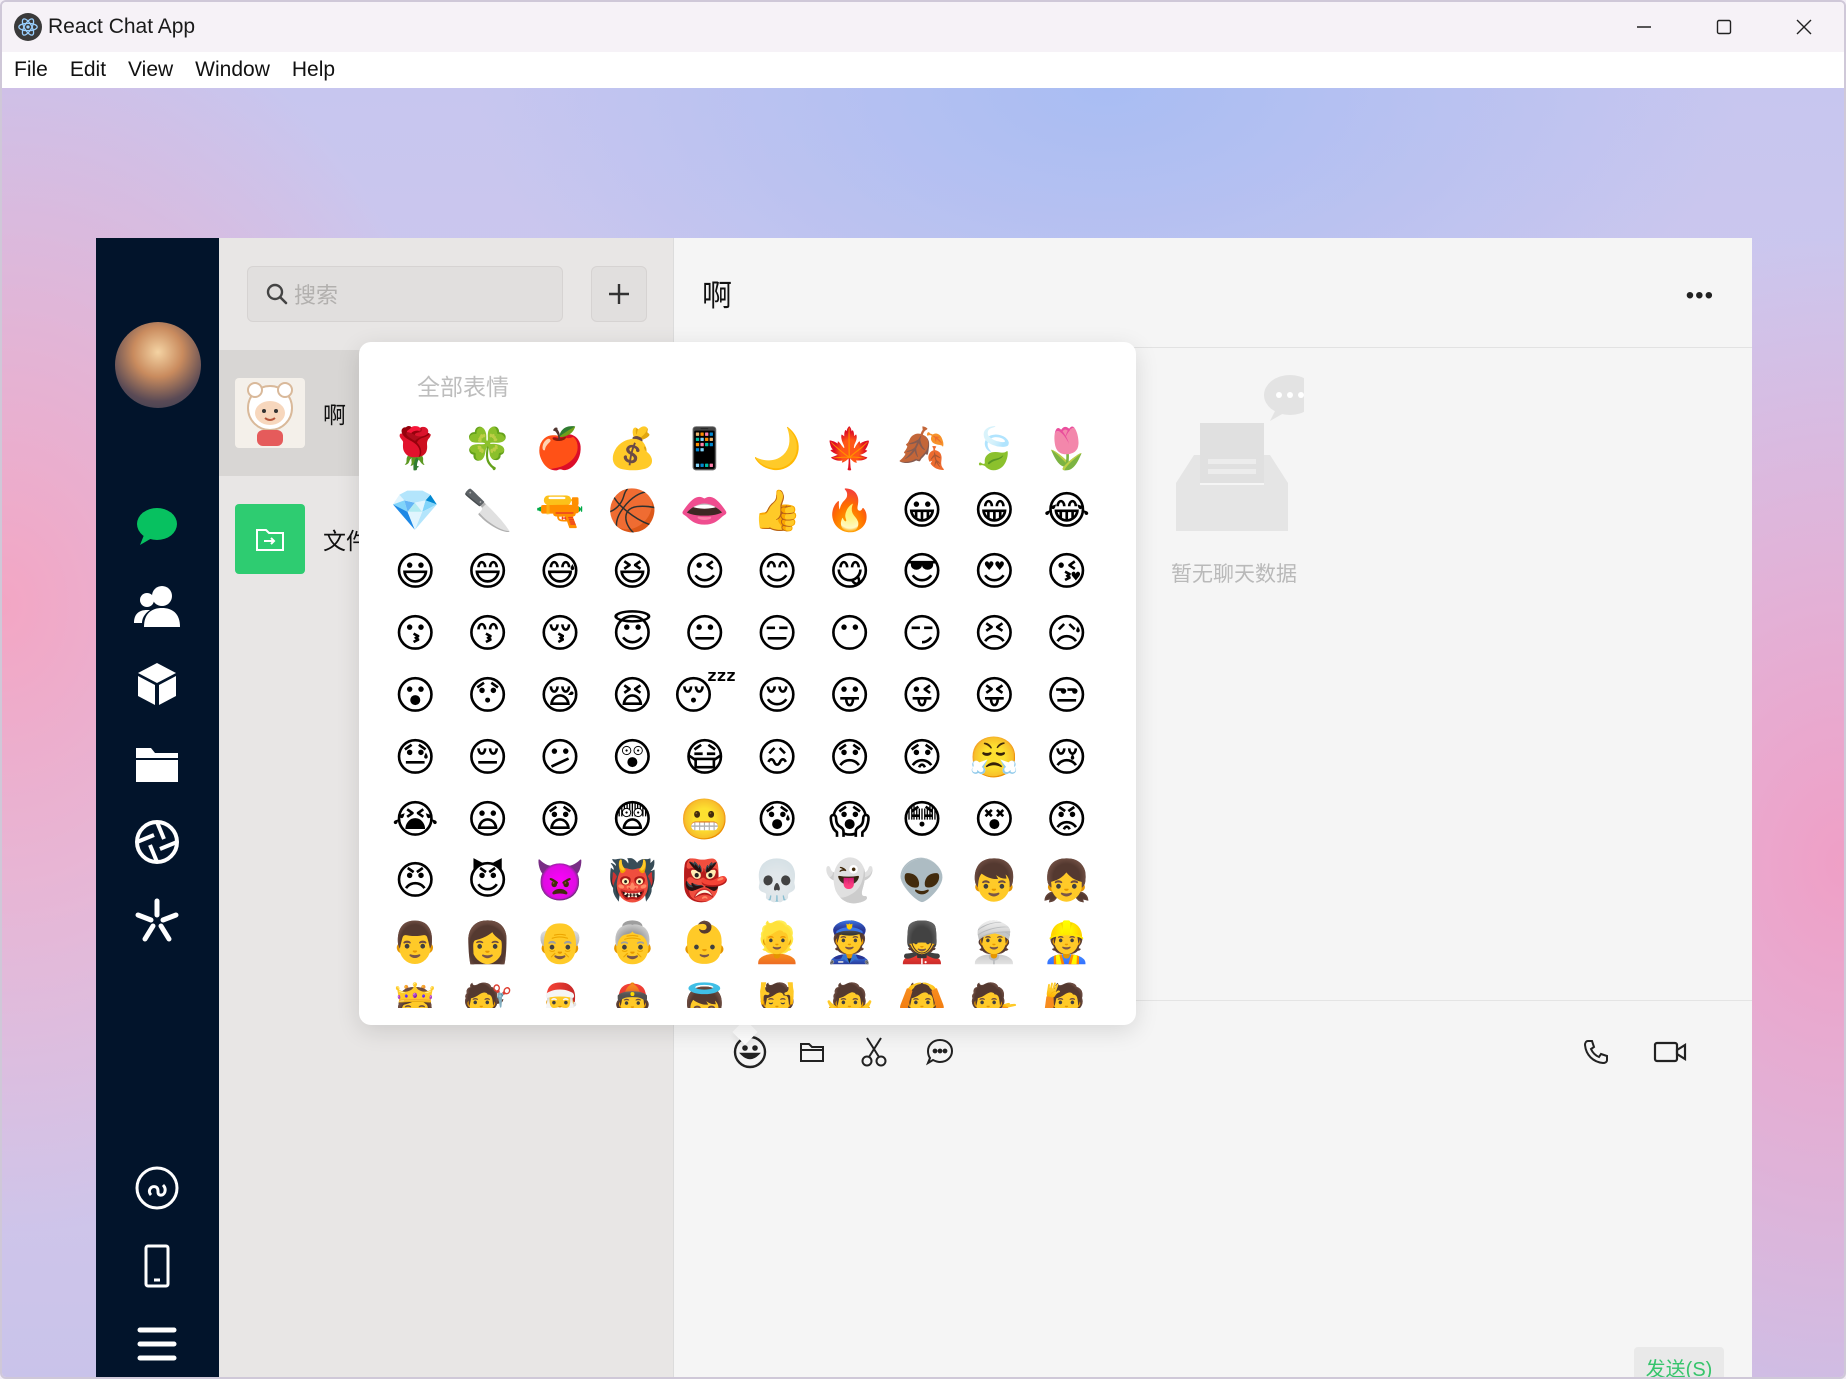 The height and width of the screenshot is (1379, 1846). I want to click on search-input: 搜索, so click(405, 294).